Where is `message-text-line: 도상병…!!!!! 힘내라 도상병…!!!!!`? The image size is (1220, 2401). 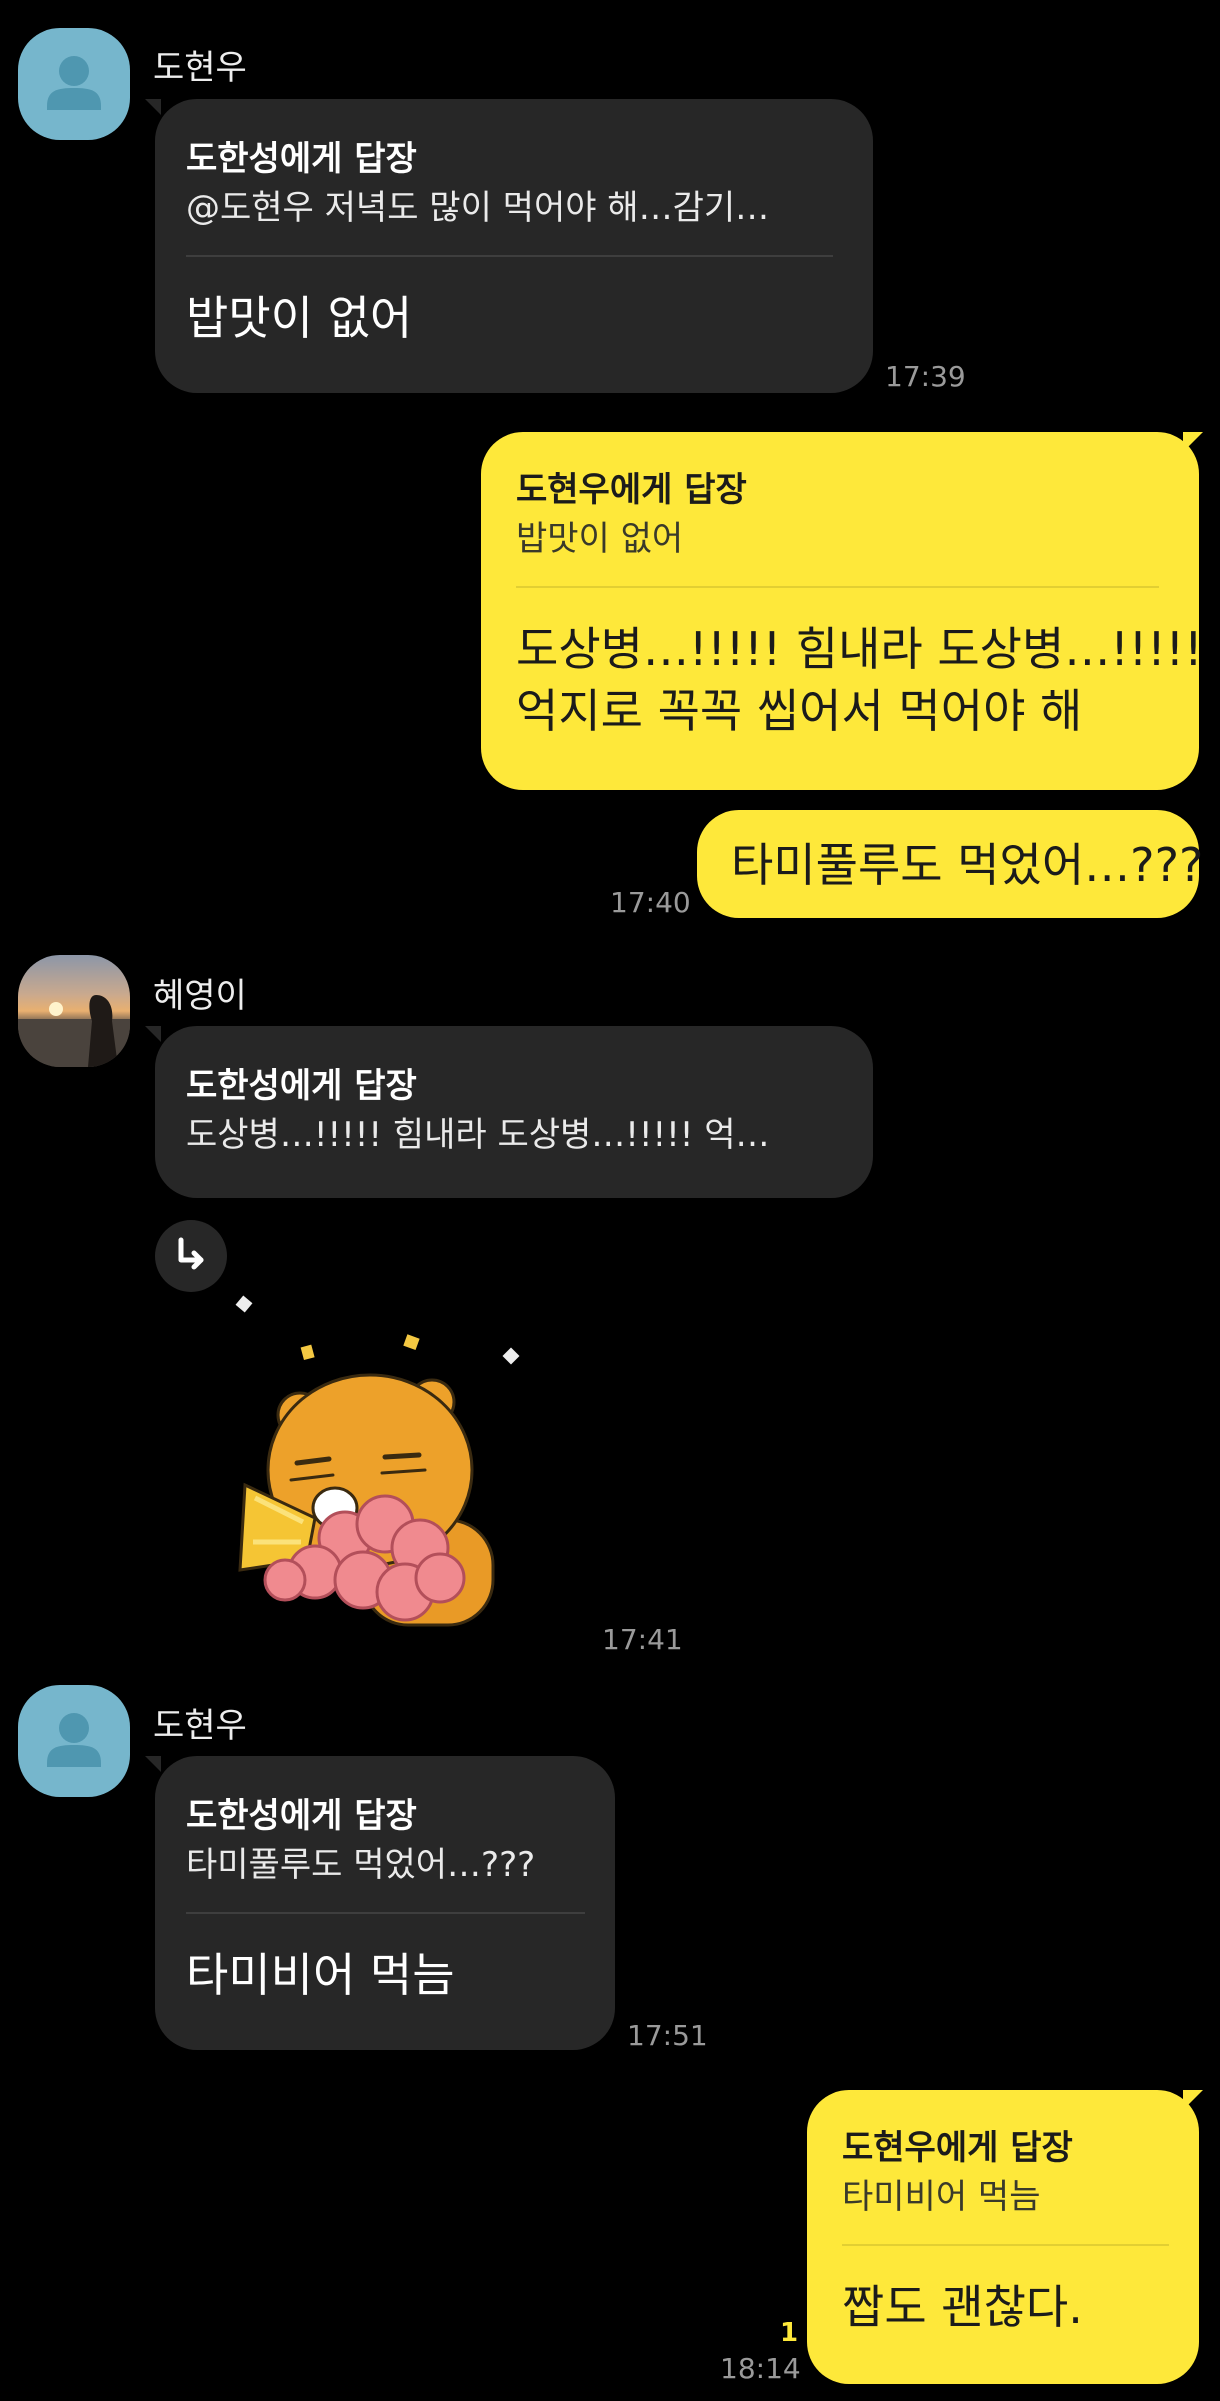
message-text-line: 도상병…!!!!! 힘내라 도상병…!!!!! is located at coordinates (859, 649).